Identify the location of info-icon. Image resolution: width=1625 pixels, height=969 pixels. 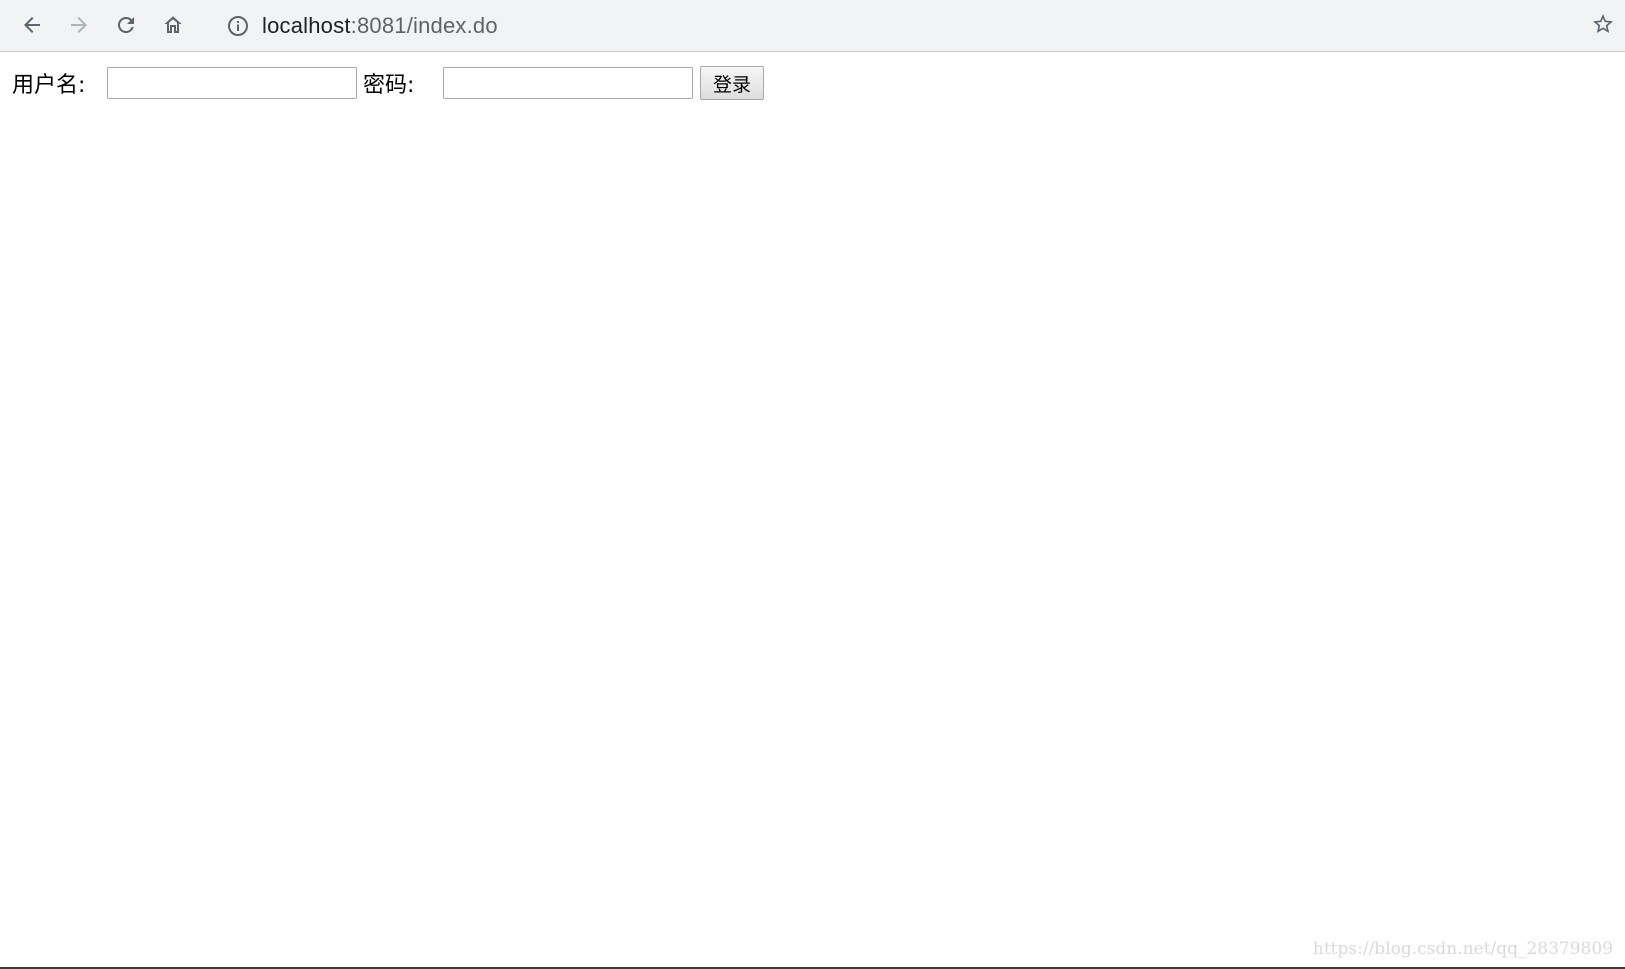
(238, 26).